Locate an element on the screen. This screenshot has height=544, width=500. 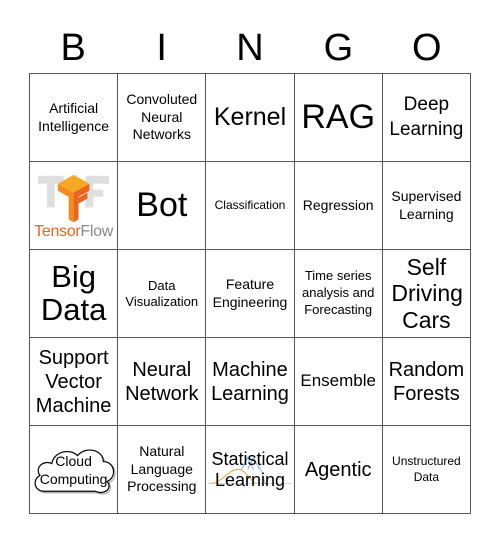
bingo-cell: Time series analysis and Forecasting is located at coordinates (338, 294).